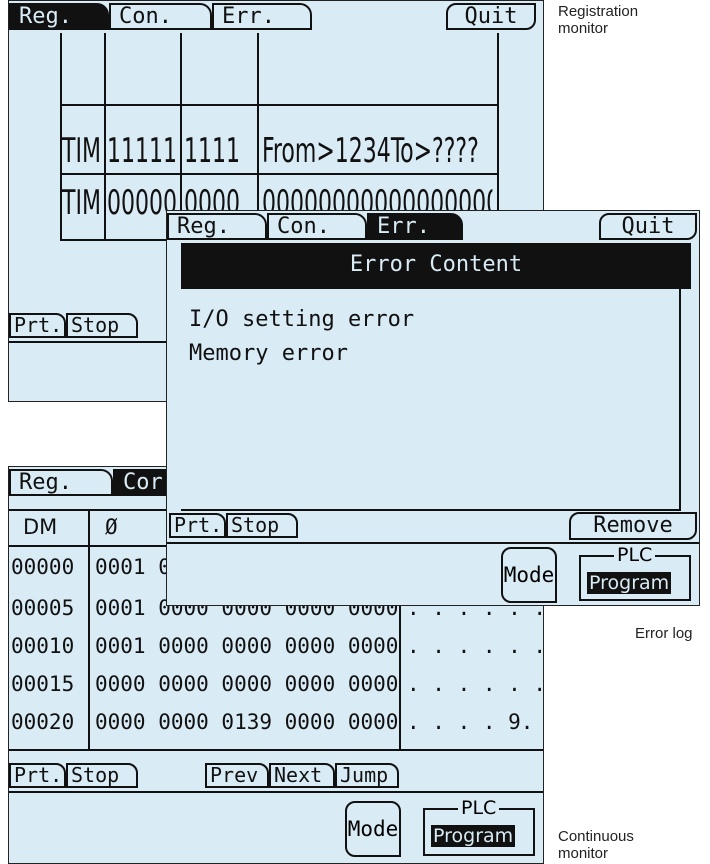  Describe the element at coordinates (268, 353) in the screenshot. I see `list-item: Memory error` at that location.